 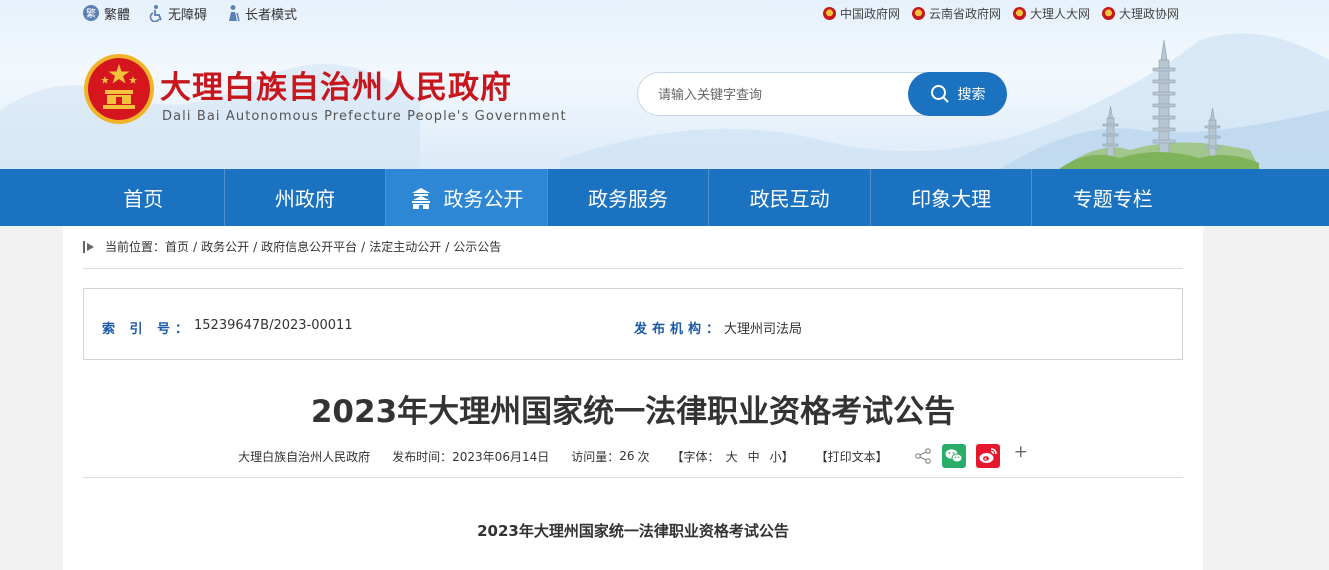 I want to click on link-label: 大理人大网, so click(x=1059, y=13).